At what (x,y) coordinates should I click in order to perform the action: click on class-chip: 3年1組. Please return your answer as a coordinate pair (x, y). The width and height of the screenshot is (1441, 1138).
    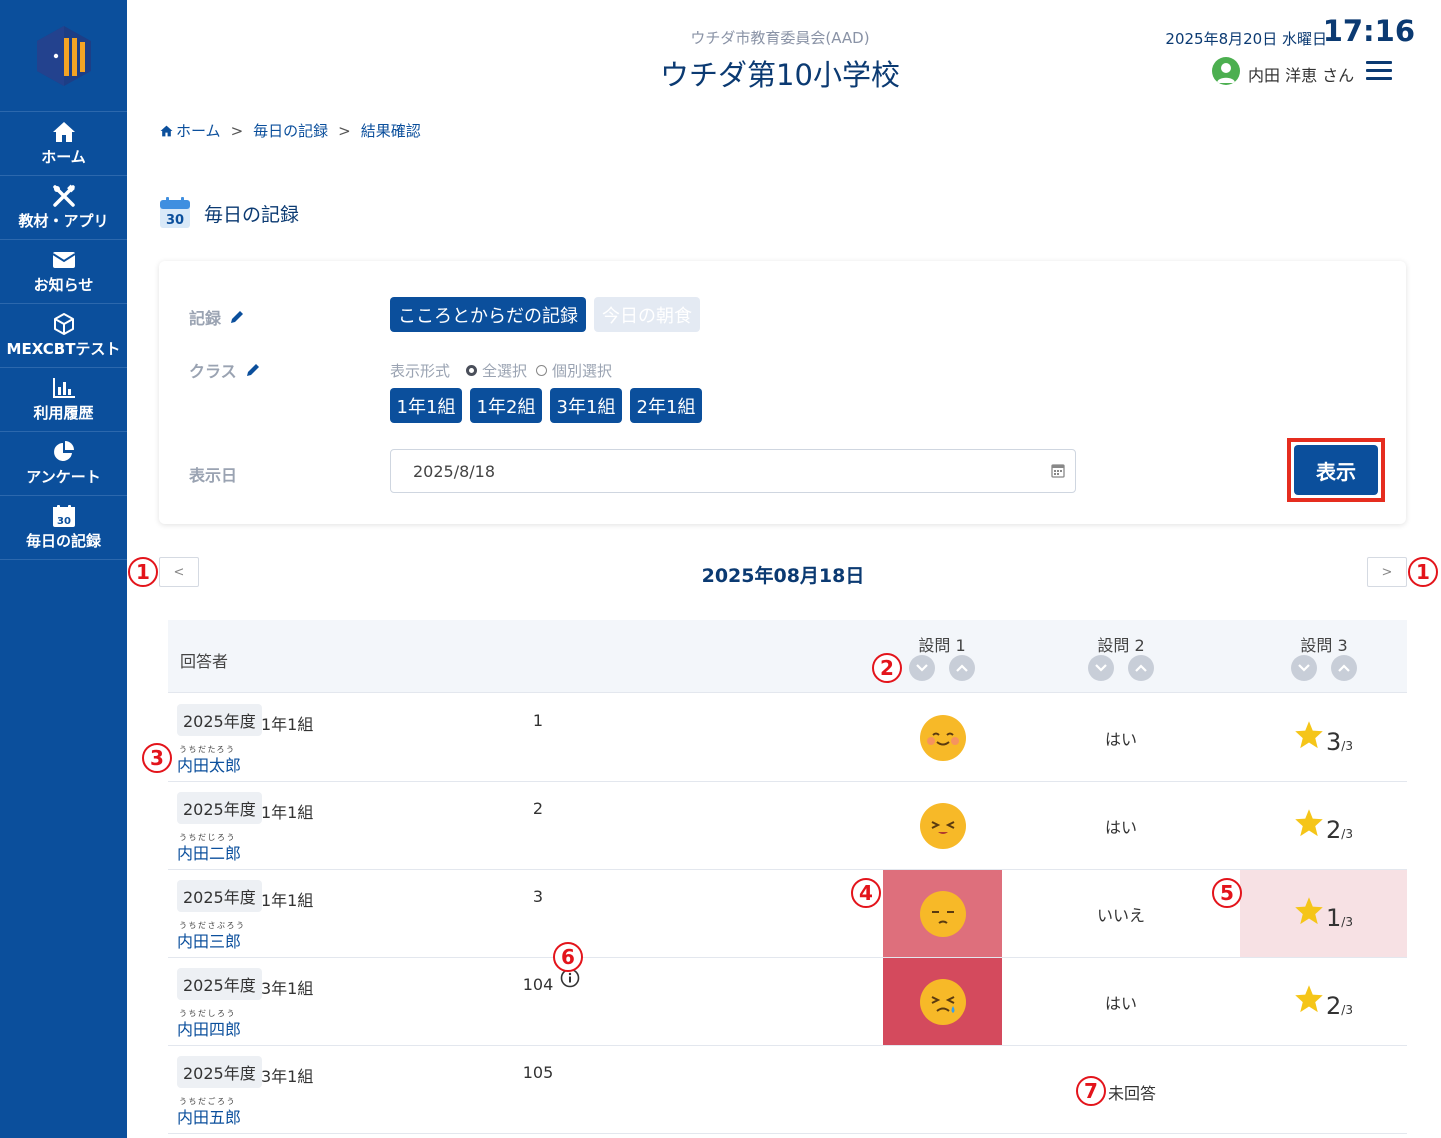
    Looking at the image, I should click on (586, 405).